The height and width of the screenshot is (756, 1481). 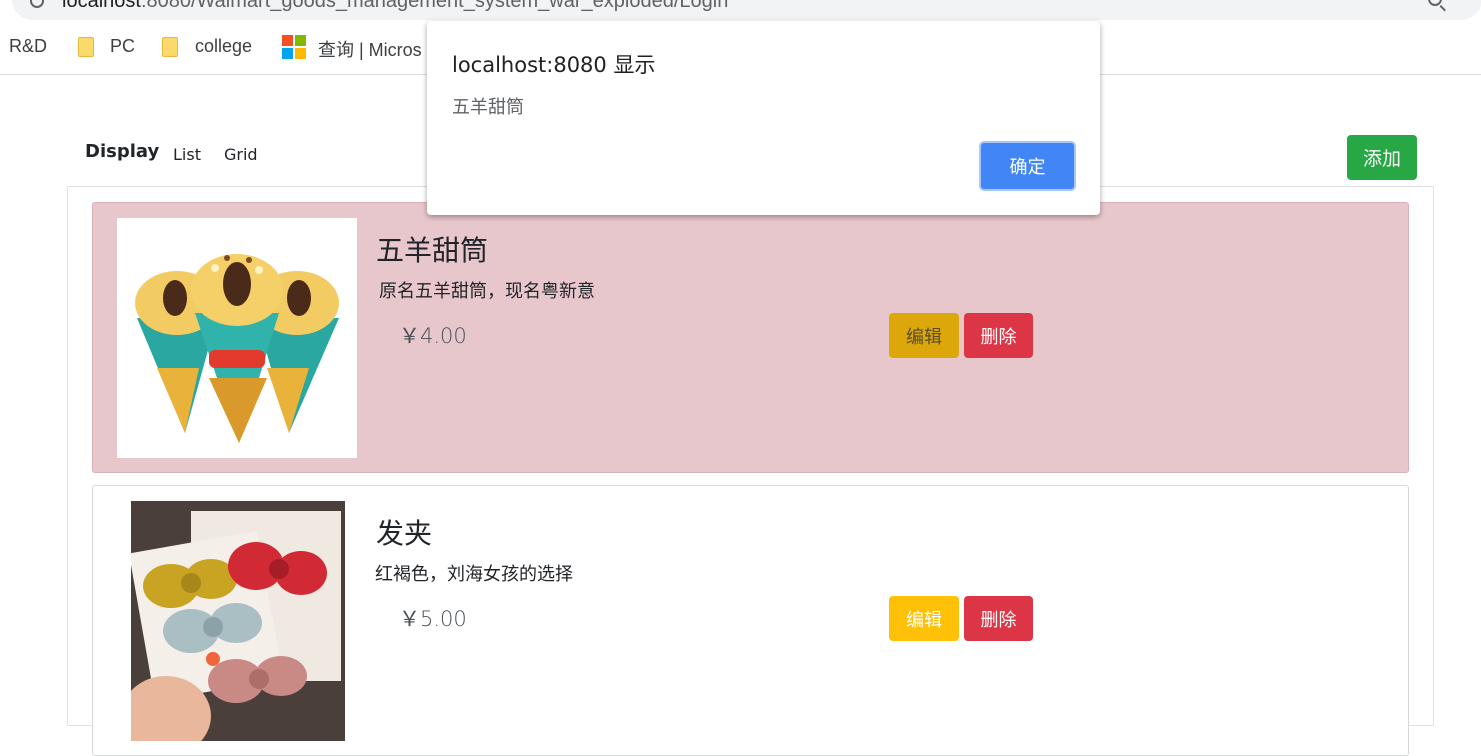 I want to click on dialog-ok-button: 确定, so click(x=1027, y=166).